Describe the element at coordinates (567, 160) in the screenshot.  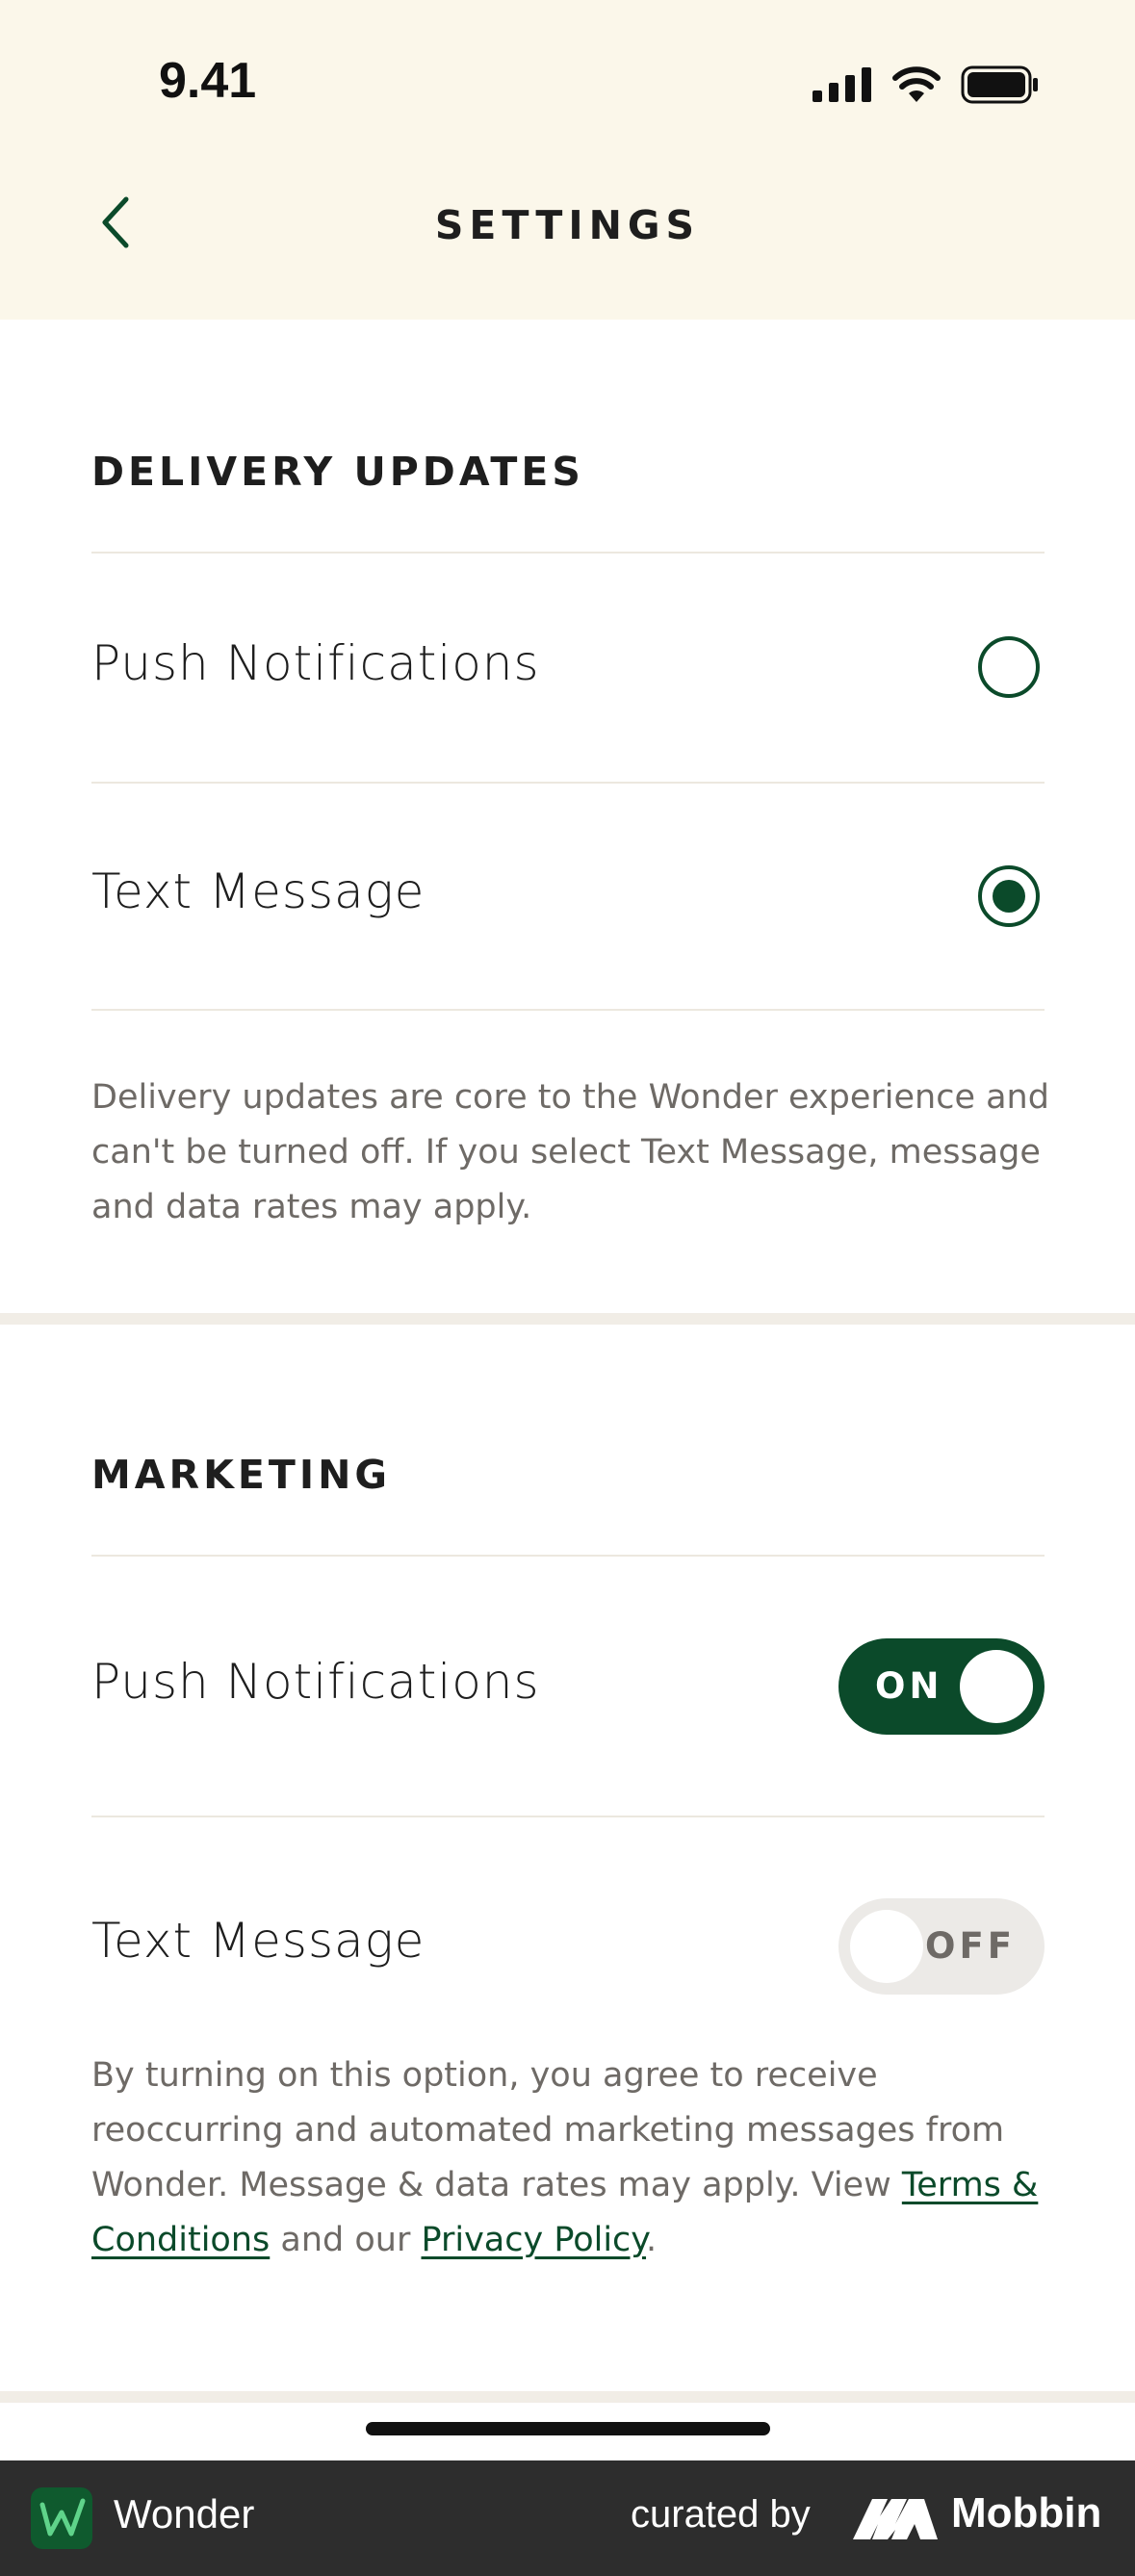
I see `header: 9.41 SETTINGS` at that location.